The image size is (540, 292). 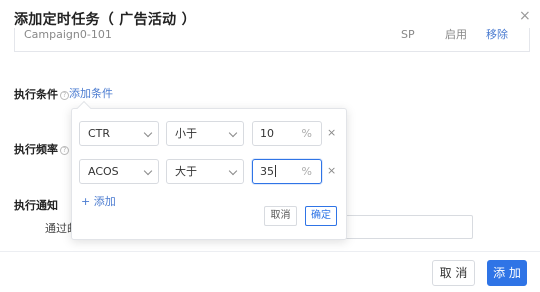 What do you see at coordinates (408, 34) in the screenshot?
I see `campaign-type: SP` at bounding box center [408, 34].